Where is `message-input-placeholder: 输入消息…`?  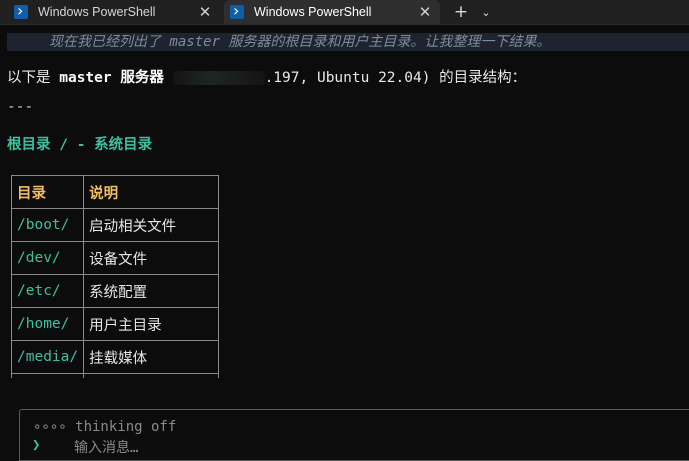
message-input-placeholder: 输入消息… is located at coordinates (106, 447).